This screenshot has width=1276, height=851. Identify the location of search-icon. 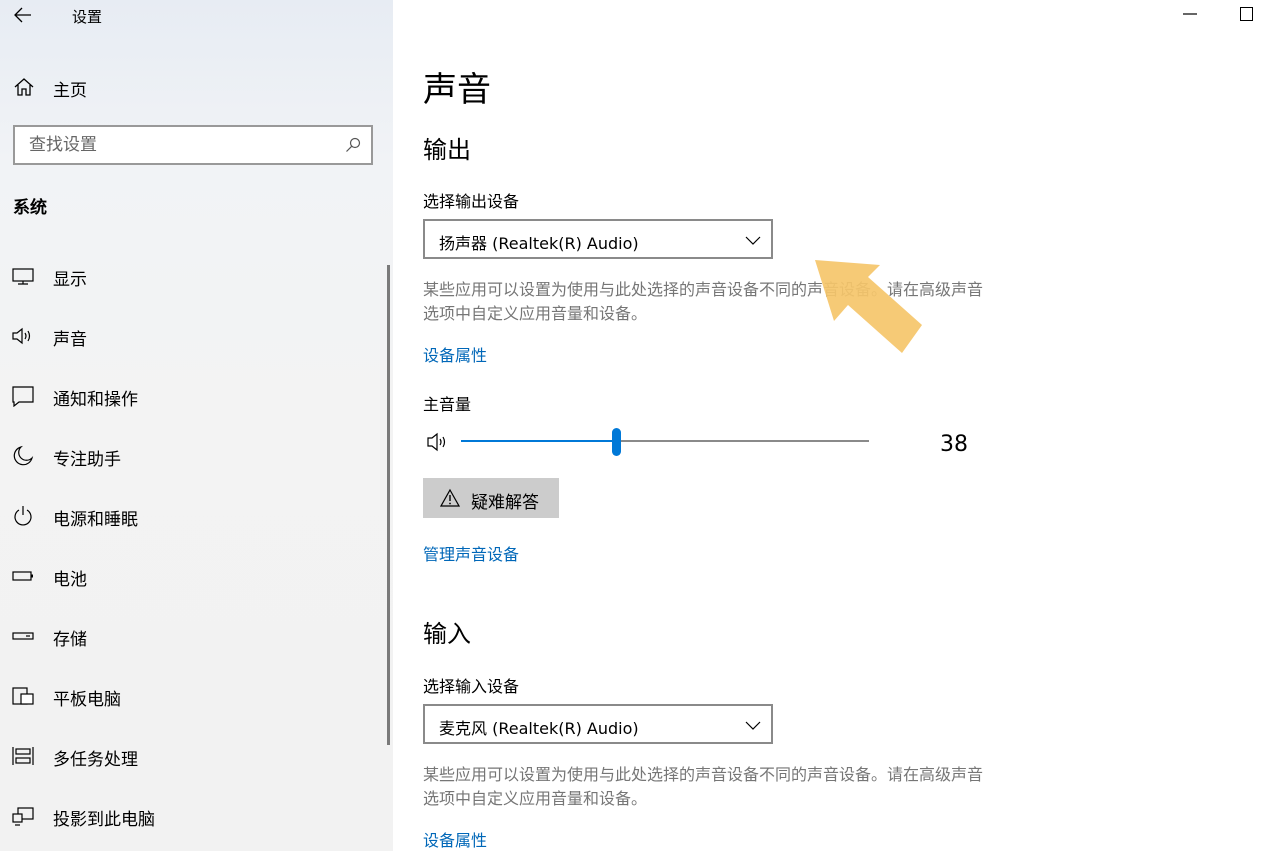
(353, 145).